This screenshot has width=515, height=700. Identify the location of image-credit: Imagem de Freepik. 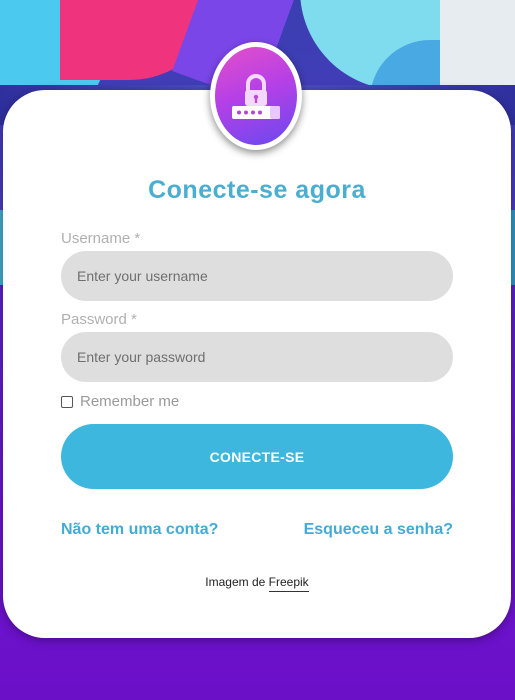
(257, 583).